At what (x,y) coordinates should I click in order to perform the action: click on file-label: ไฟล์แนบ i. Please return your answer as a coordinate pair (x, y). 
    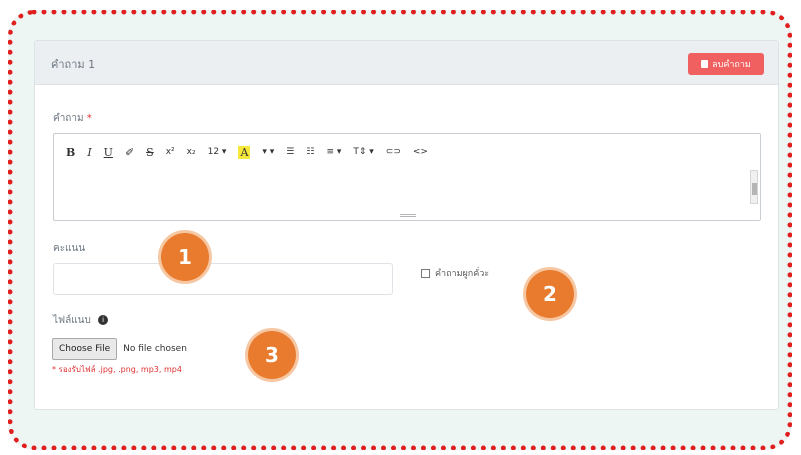
    Looking at the image, I should click on (81, 320).